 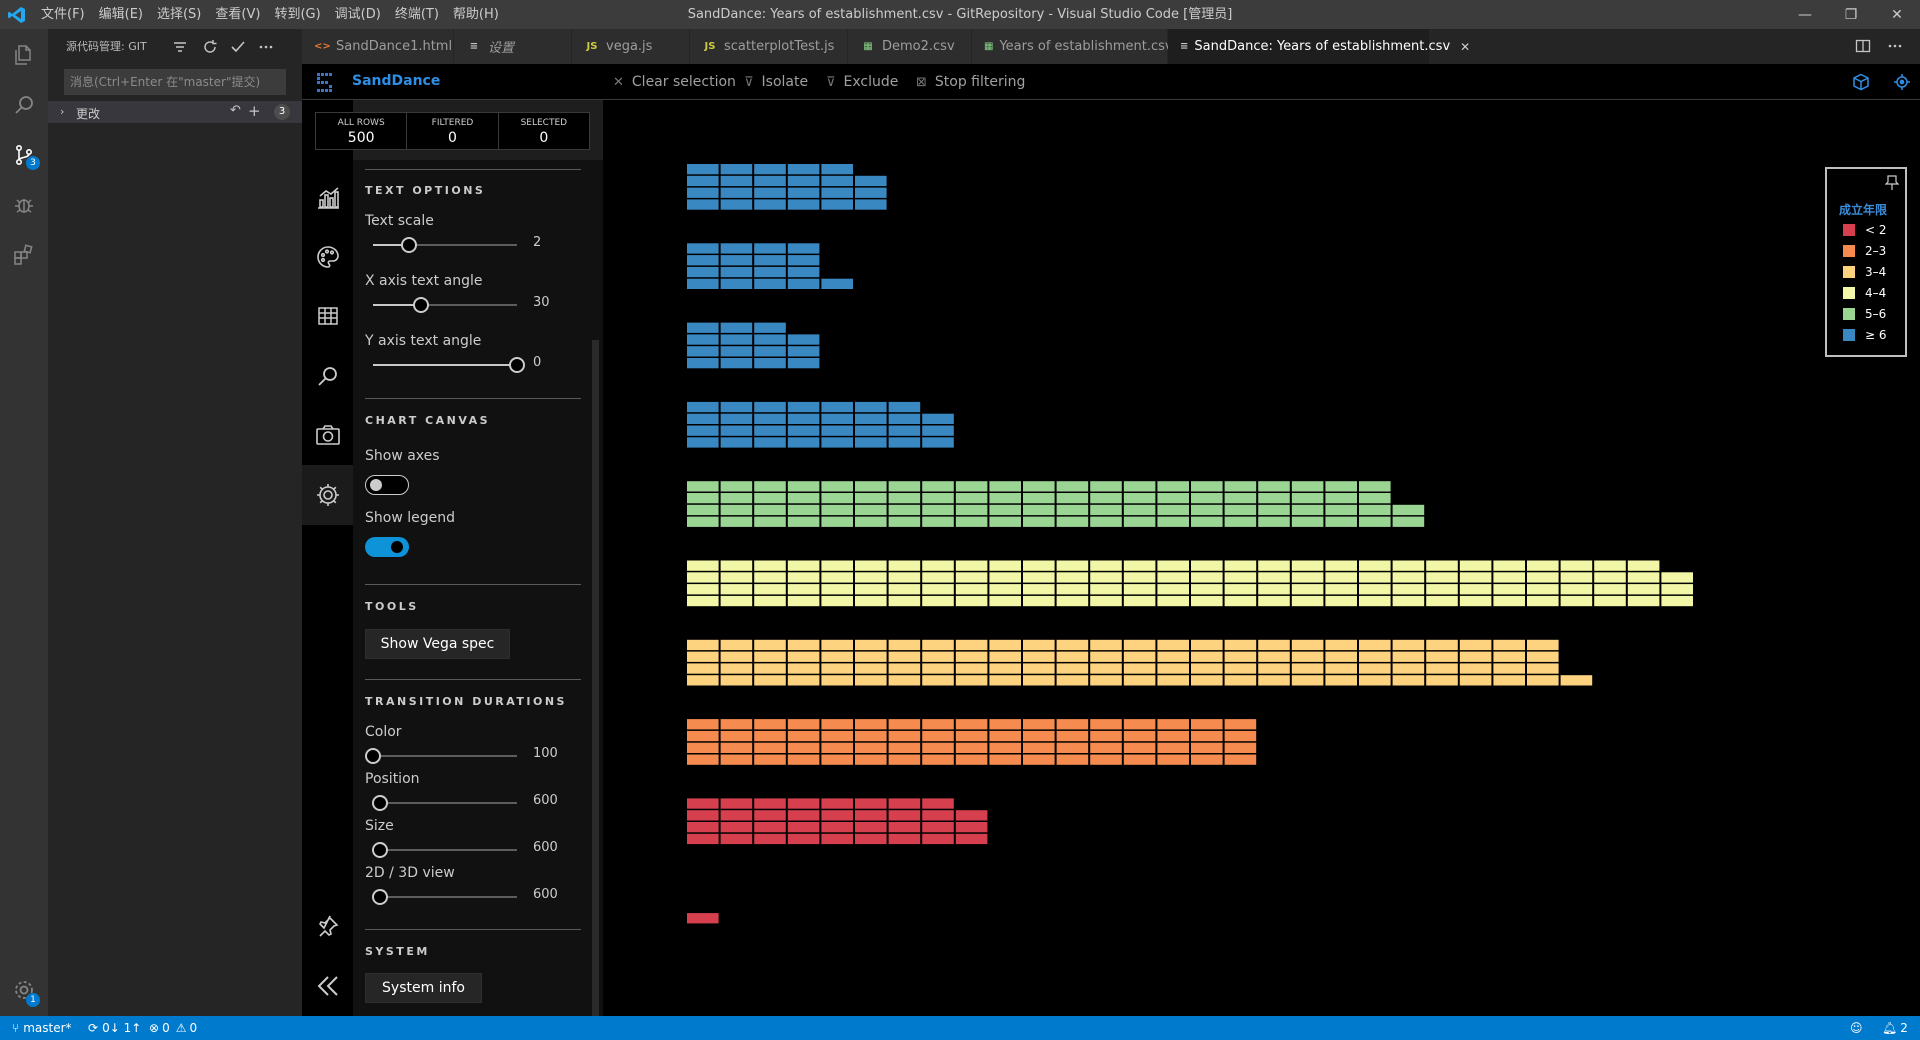 What do you see at coordinates (327, 495) in the screenshot?
I see `panel-tab-settings` at bounding box center [327, 495].